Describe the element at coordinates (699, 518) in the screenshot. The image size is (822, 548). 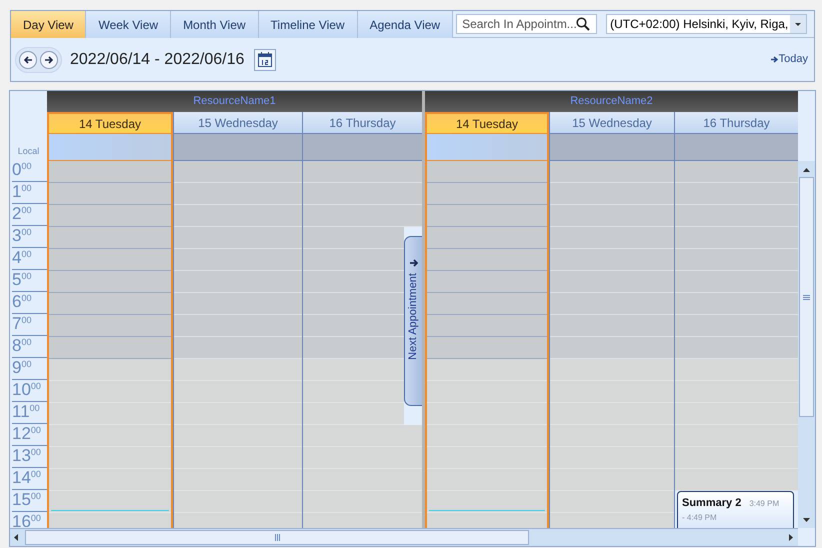
I see `appointment-end-time: - 4:49 PM` at that location.